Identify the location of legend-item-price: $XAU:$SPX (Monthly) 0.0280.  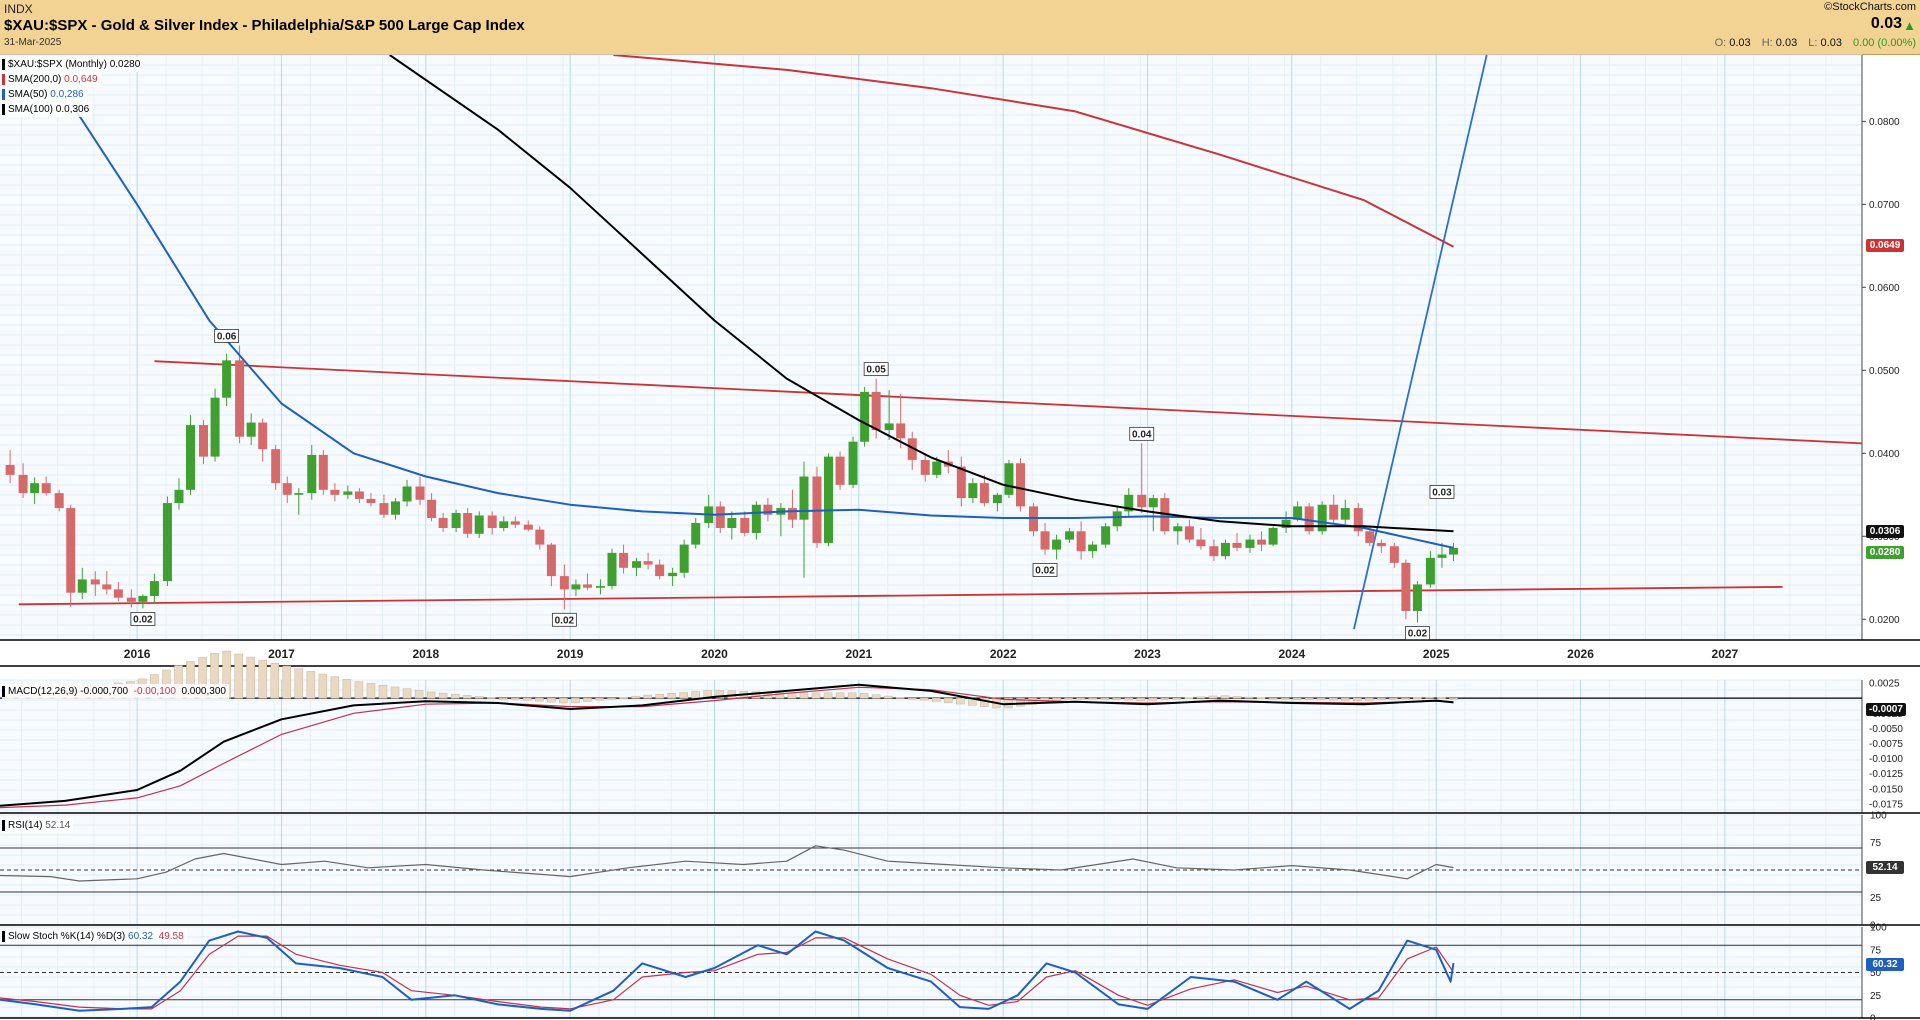
(73, 64).